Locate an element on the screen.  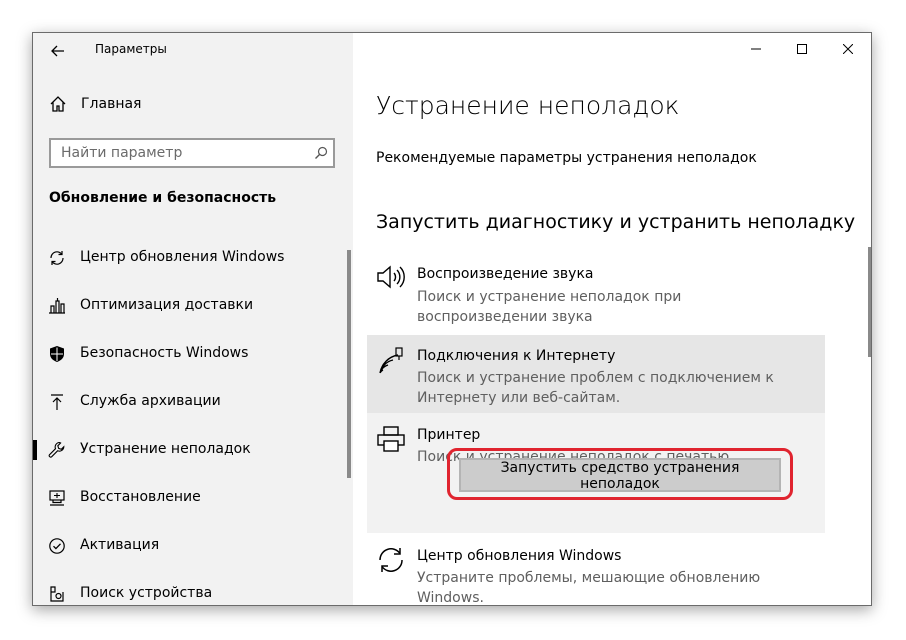
page-title: Устранение неполадок is located at coordinates (528, 105).